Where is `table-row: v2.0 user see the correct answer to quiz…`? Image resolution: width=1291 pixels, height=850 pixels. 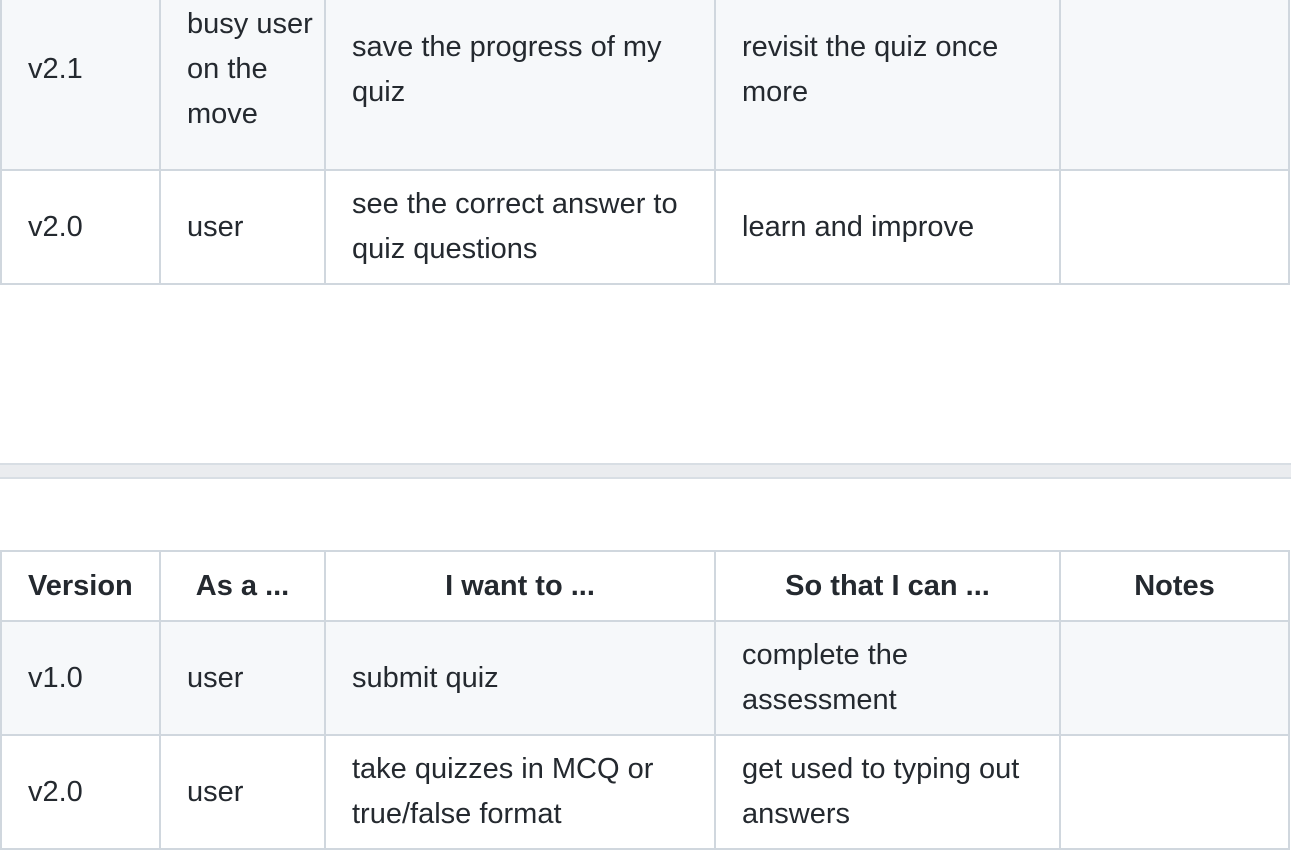 table-row: v2.0 user see the correct answer to quiz… is located at coordinates (645, 227).